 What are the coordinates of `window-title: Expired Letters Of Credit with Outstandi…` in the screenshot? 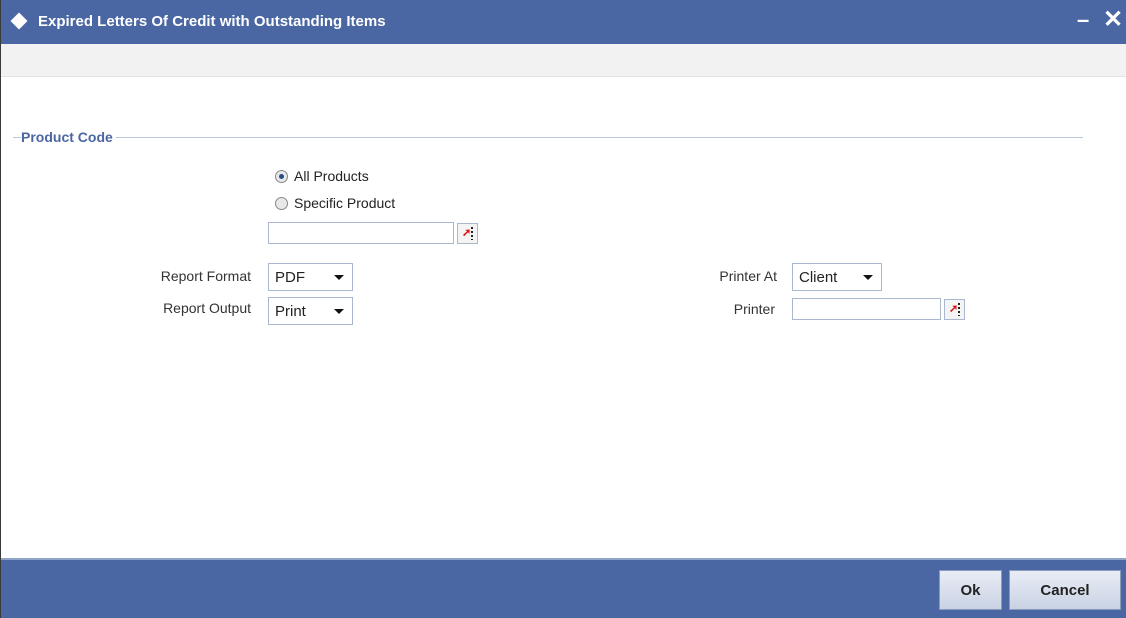 It's located at (212, 21).